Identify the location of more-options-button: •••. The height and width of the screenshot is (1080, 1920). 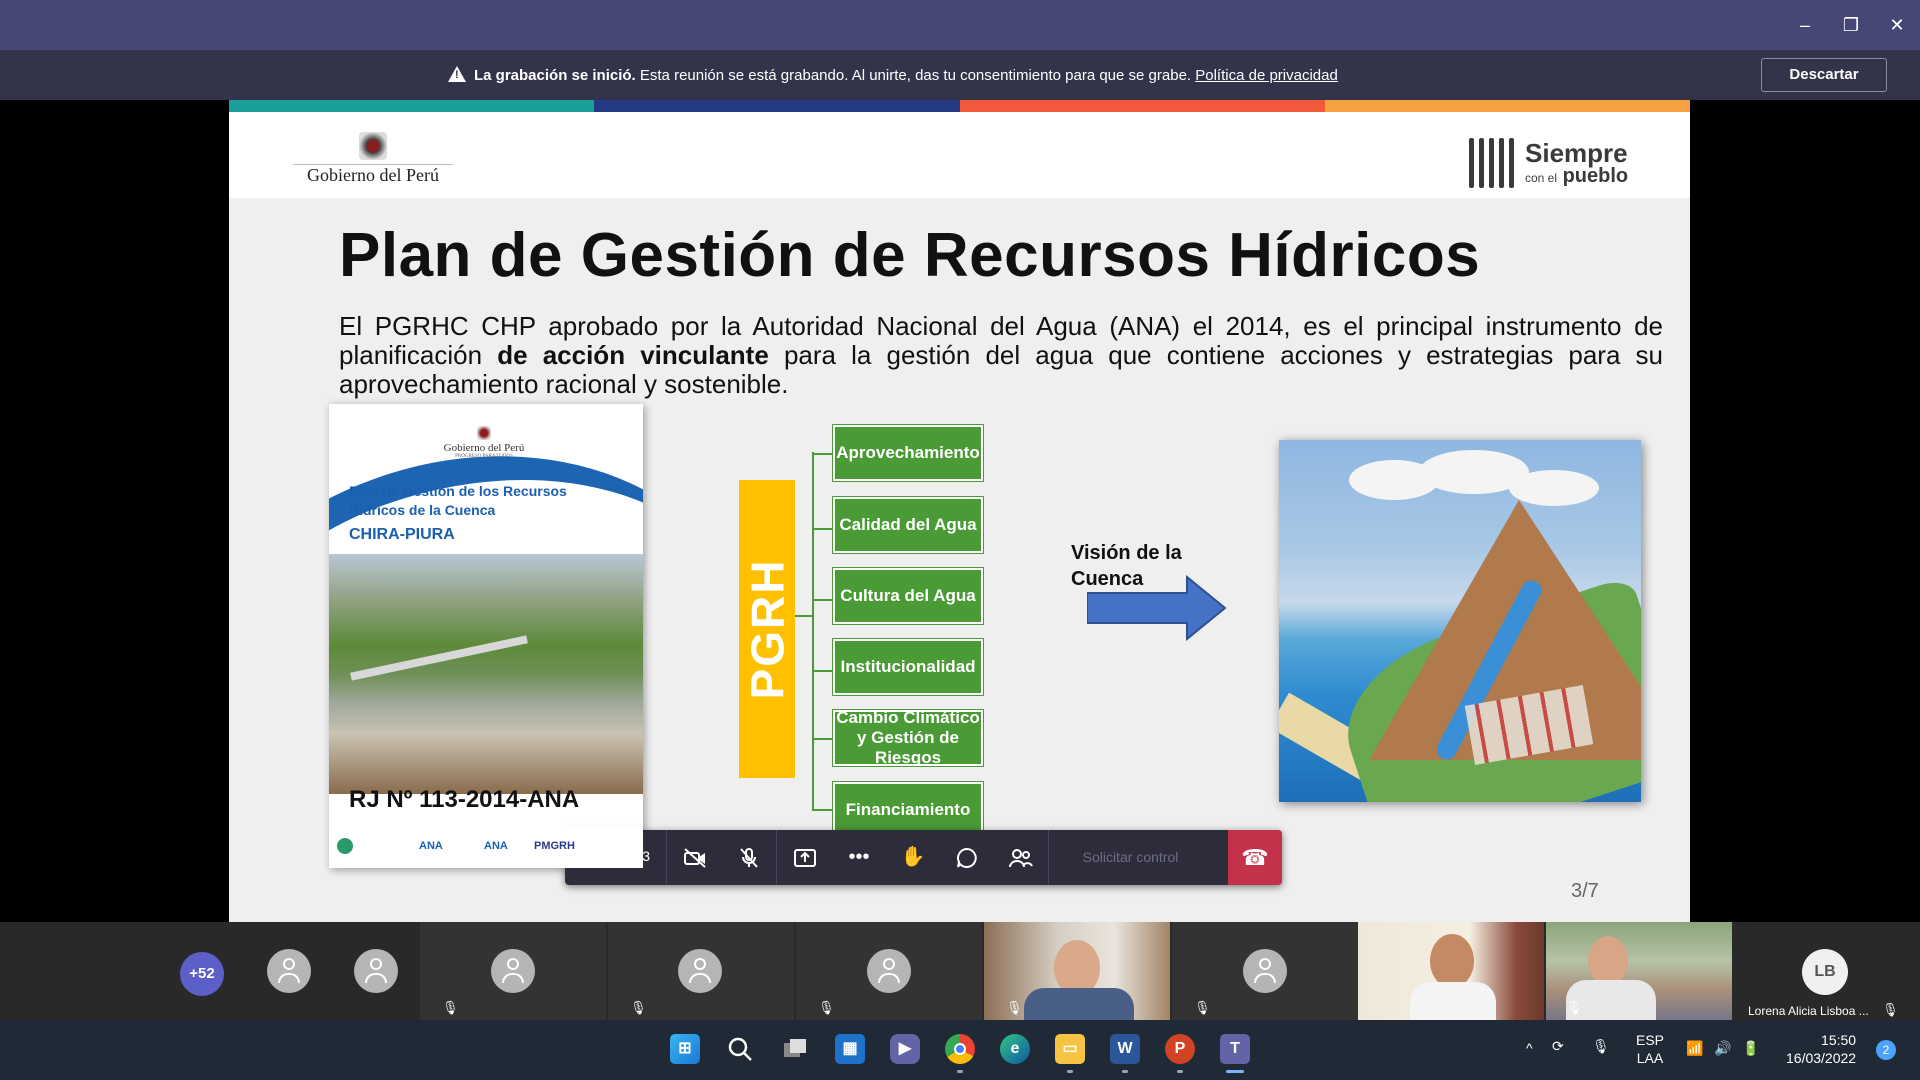
(859, 857).